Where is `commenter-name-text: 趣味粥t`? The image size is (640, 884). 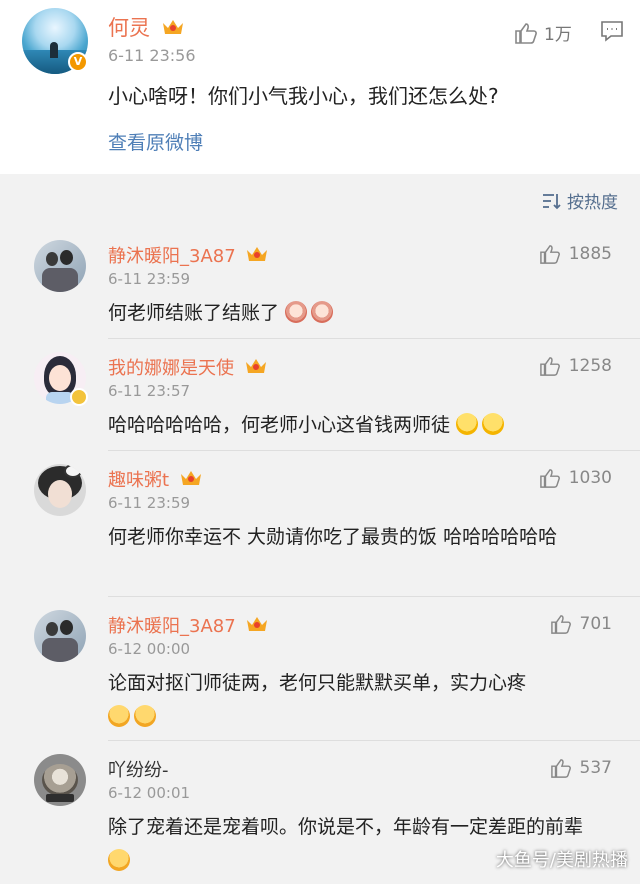
commenter-name-text: 趣味粥t is located at coordinates (138, 480).